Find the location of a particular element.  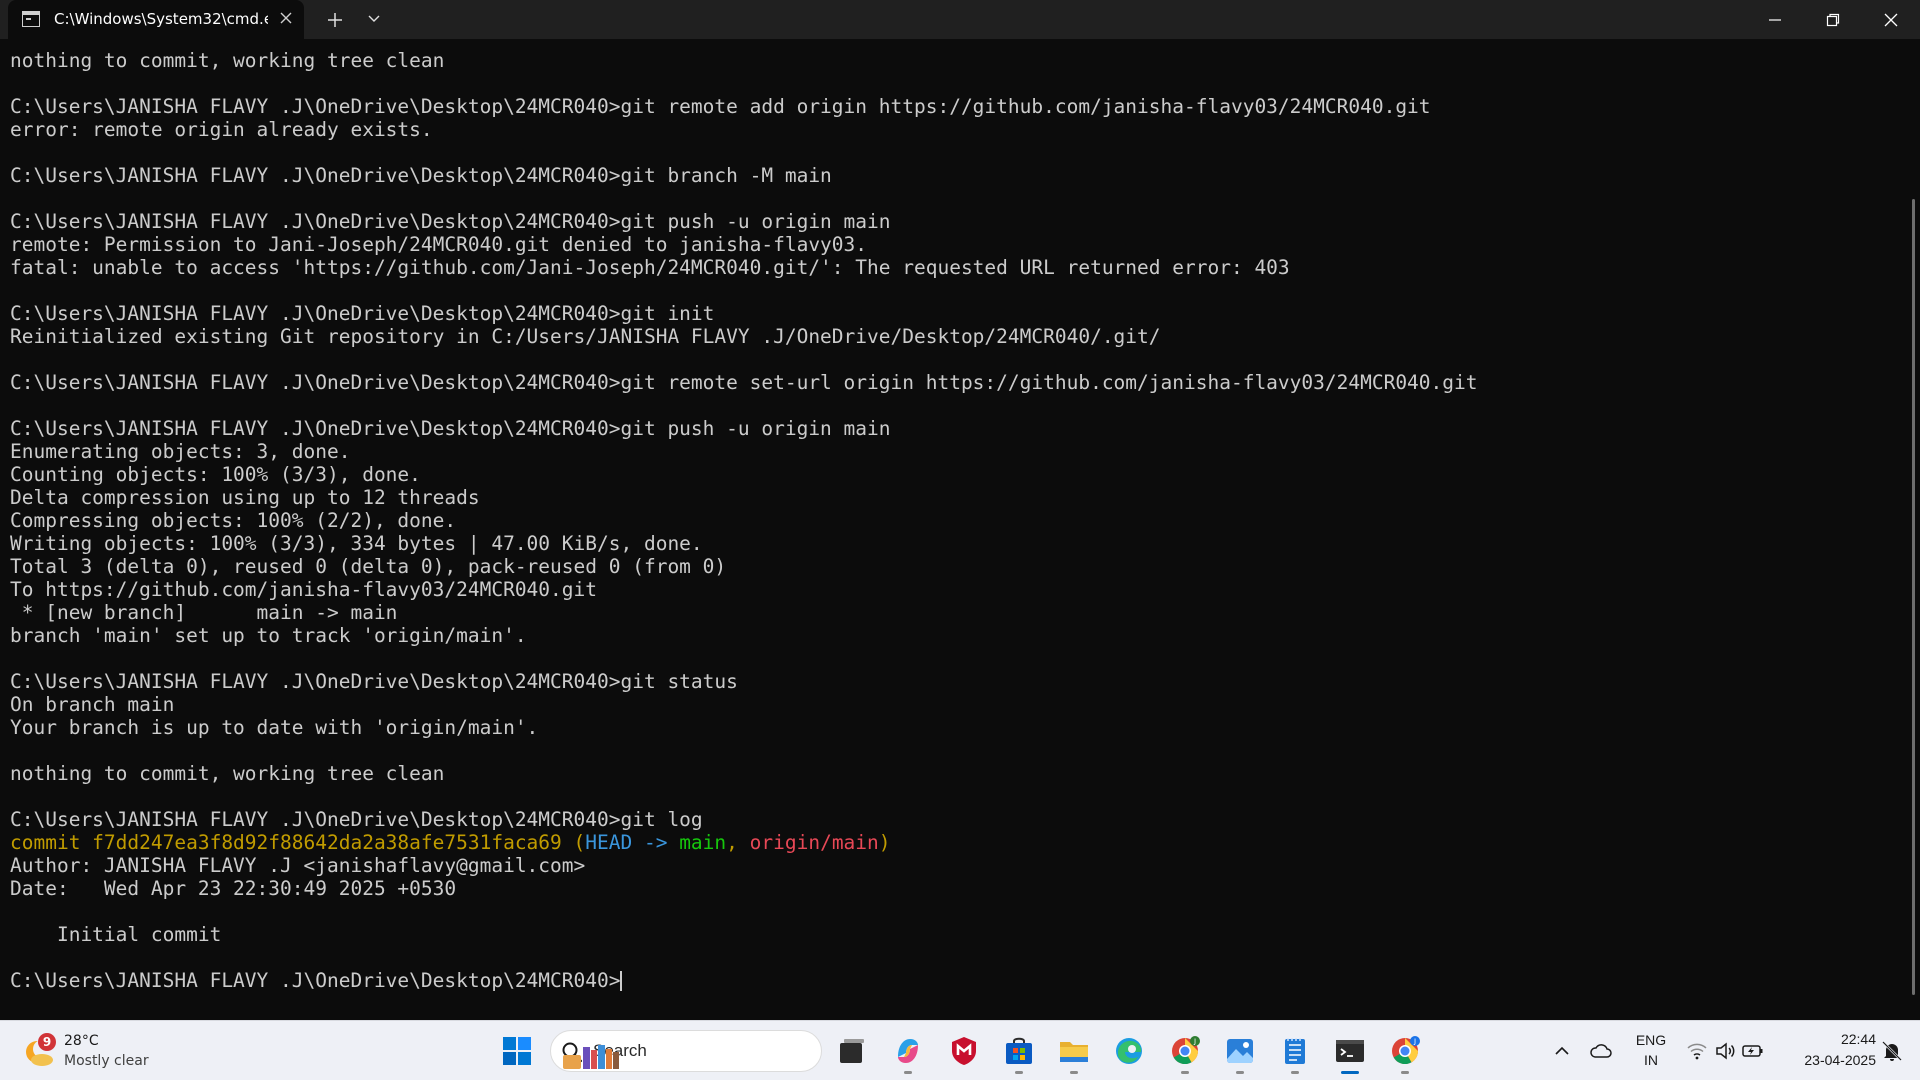

cloud-icon is located at coordinates (1601, 1051).